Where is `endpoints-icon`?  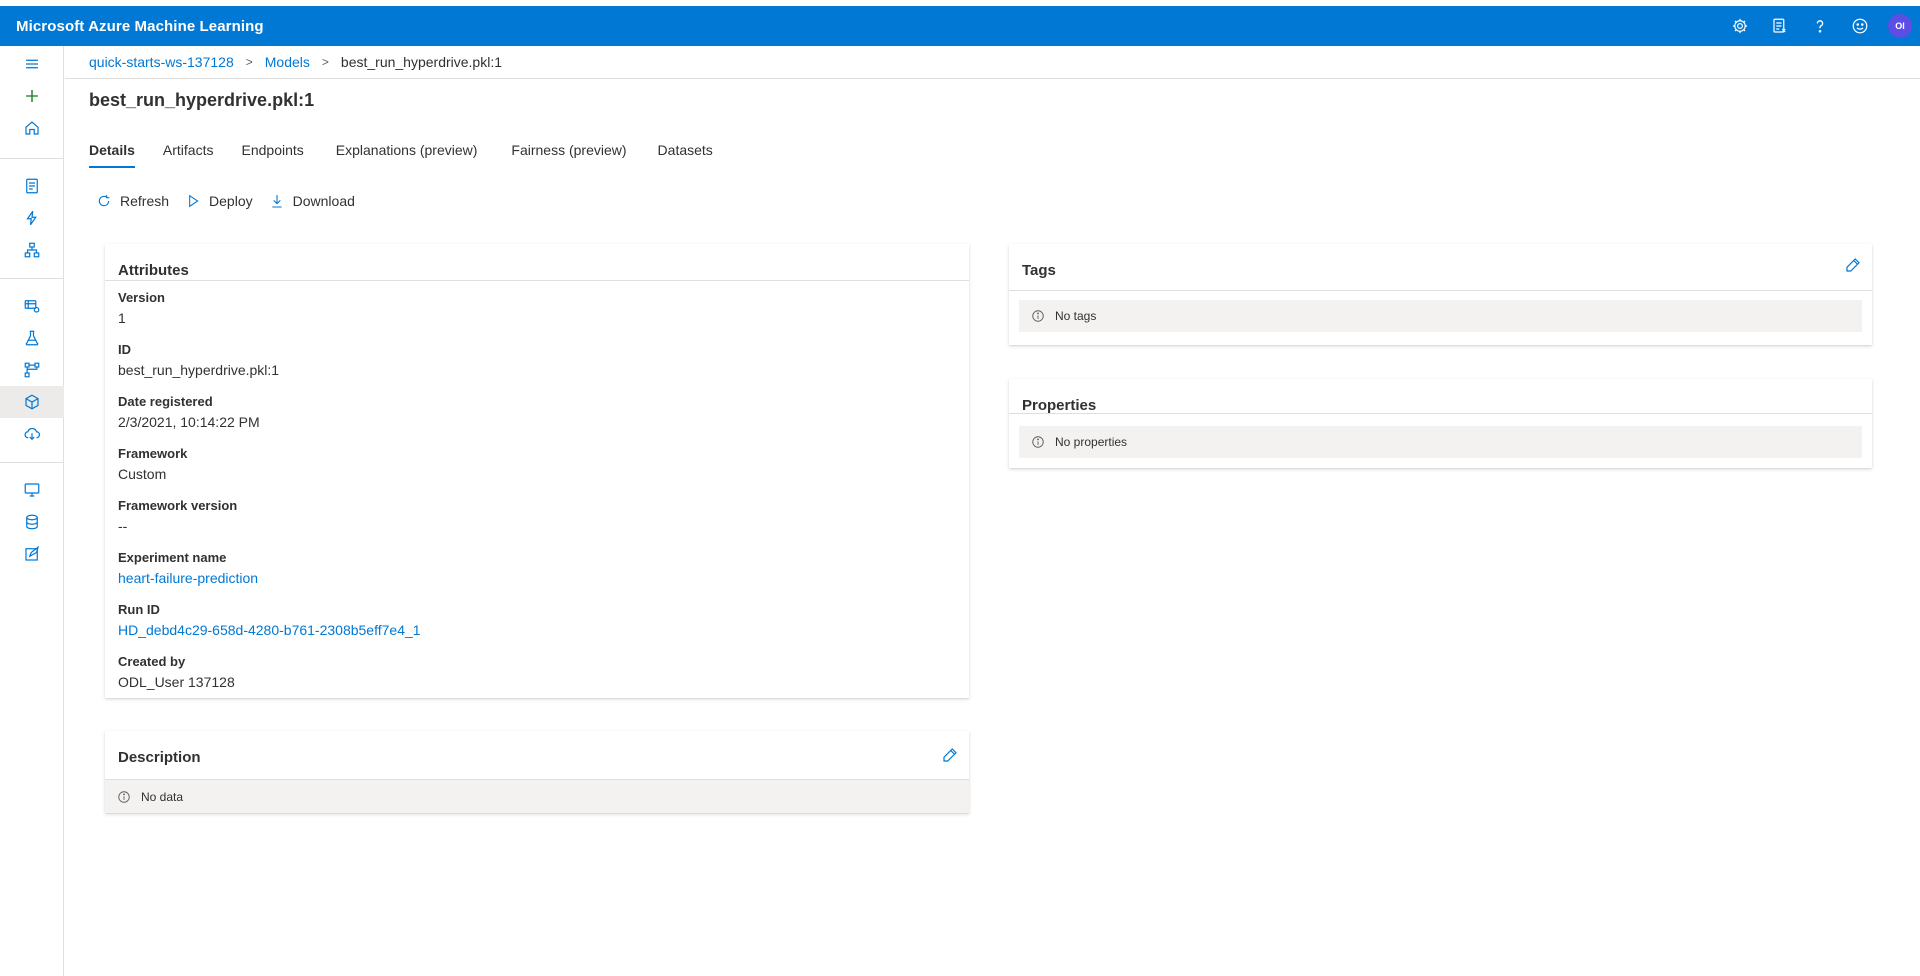
endpoints-icon is located at coordinates (32, 434).